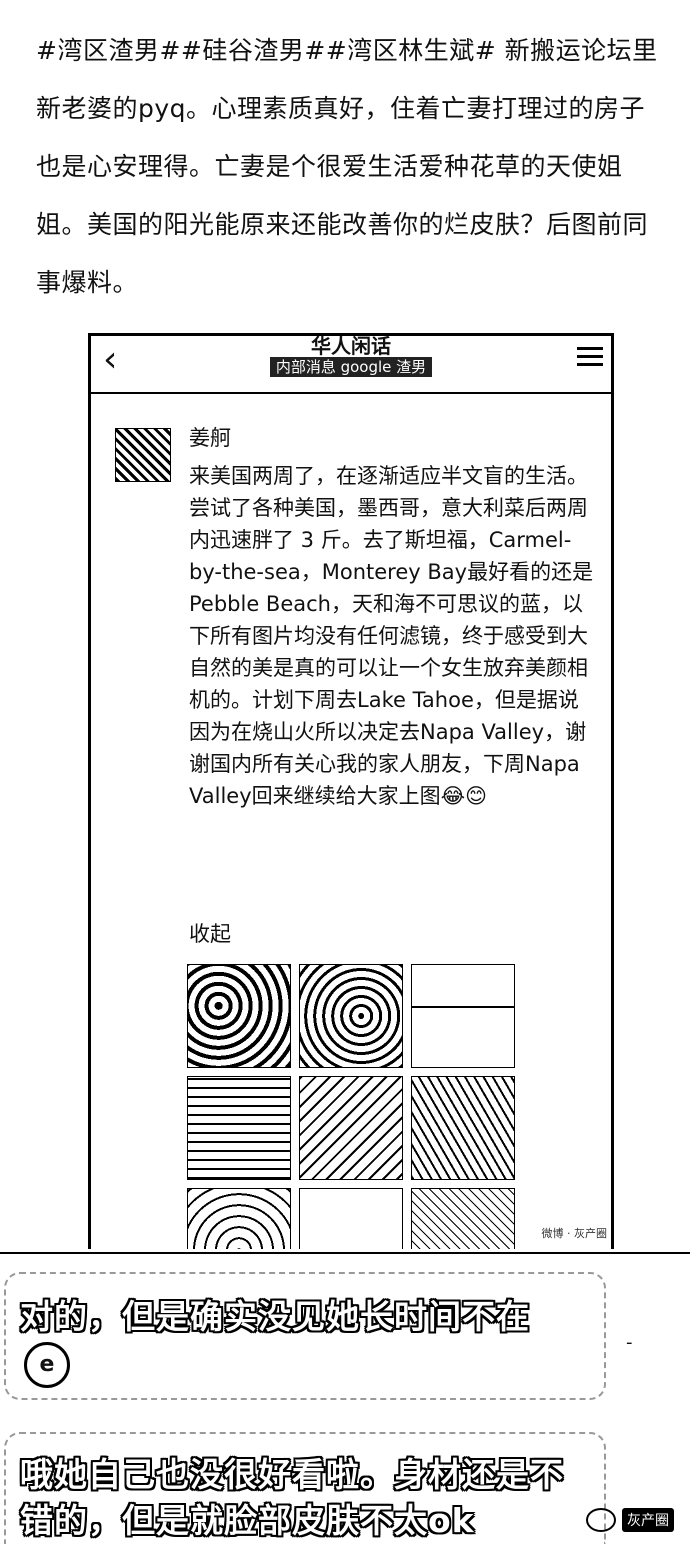 The width and height of the screenshot is (690, 1547). I want to click on brand-logo: 灰产圈, so click(630, 1520).